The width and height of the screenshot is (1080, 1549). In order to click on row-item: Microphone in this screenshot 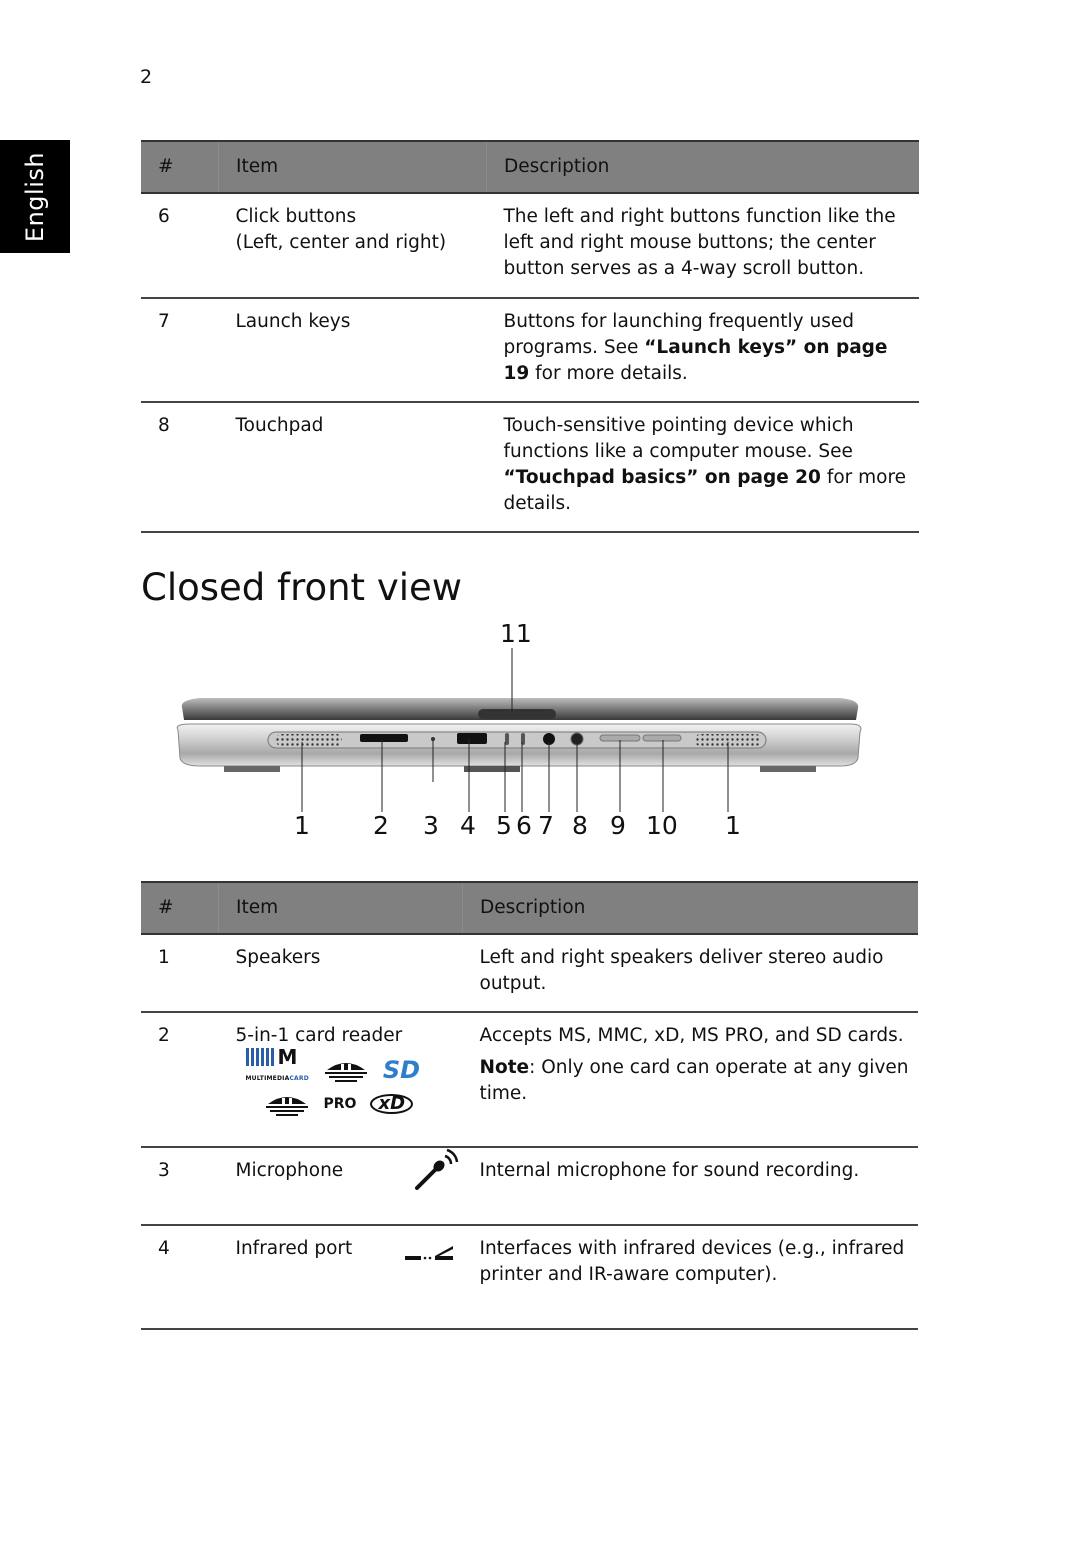, I will do `click(313, 1186)`.